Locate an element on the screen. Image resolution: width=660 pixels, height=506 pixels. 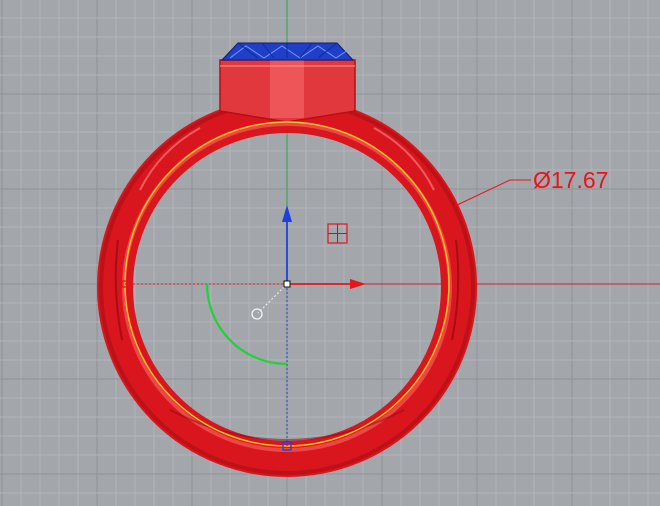
ring-bezel is located at coordinates (287, 91).